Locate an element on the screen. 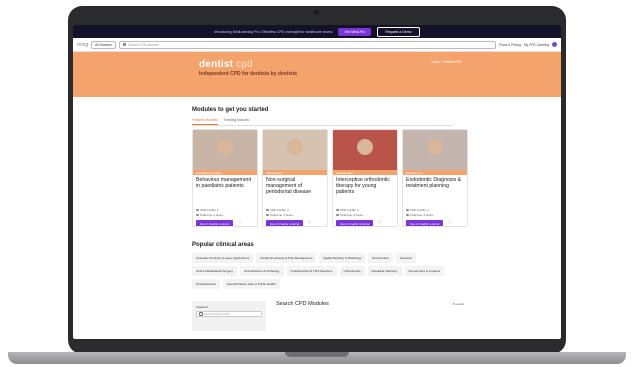 This screenshot has height=367, width=634. clinical-chip: Oral & Maxillofacial Surgery is located at coordinates (215, 271).